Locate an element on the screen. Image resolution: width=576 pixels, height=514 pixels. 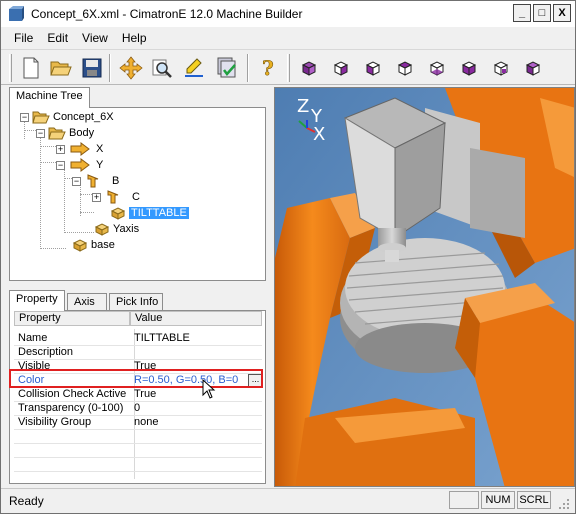
property-value: True is located at coordinates (145, 394).